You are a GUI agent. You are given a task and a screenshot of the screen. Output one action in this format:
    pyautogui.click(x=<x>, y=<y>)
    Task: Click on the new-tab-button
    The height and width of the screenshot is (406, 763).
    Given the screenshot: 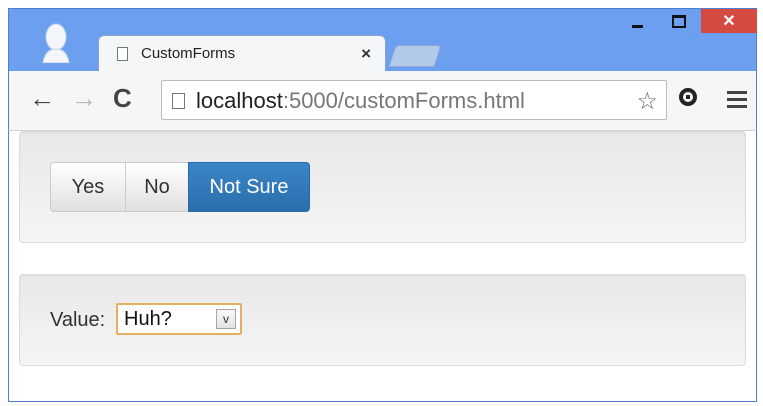 What is the action you would take?
    pyautogui.click(x=415, y=56)
    